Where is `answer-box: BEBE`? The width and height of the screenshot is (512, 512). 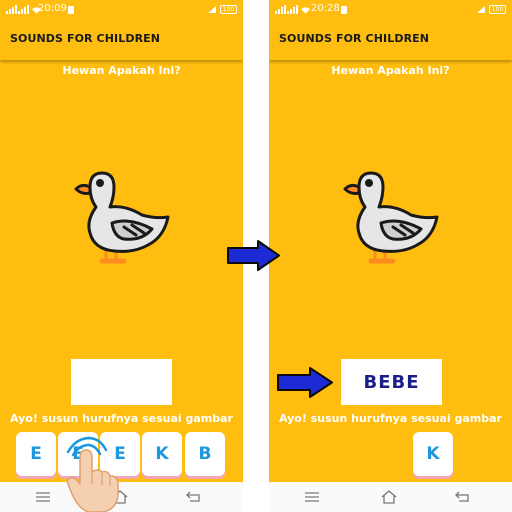 answer-box: BEBE is located at coordinates (391, 382).